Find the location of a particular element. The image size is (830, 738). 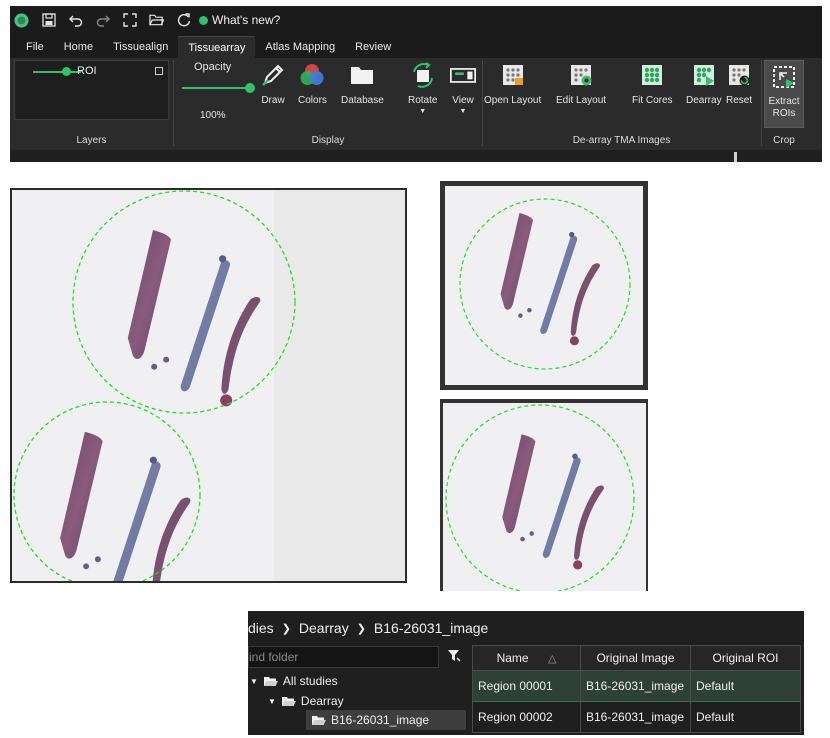

crop-group-label: Crop is located at coordinates (784, 140).